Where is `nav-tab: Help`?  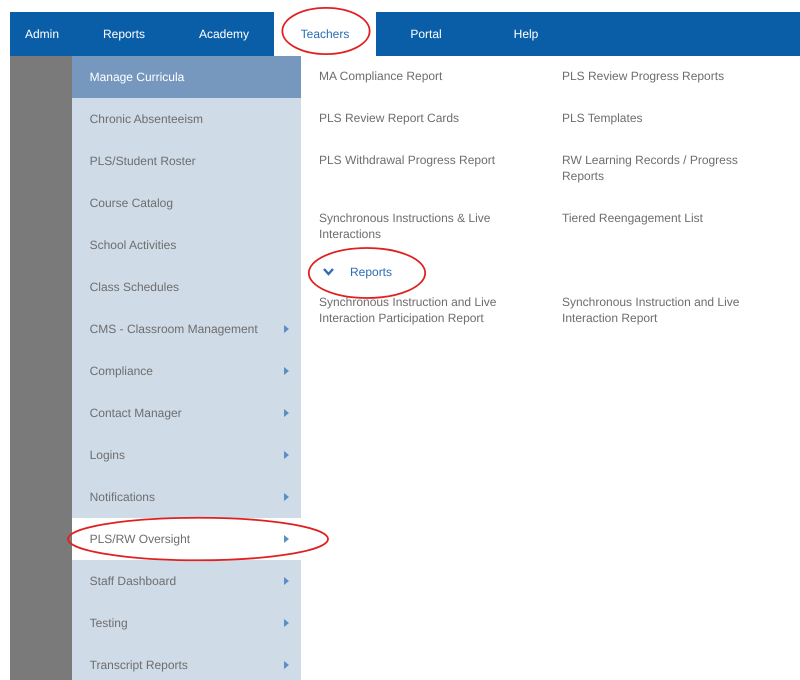
nav-tab: Help is located at coordinates (526, 34).